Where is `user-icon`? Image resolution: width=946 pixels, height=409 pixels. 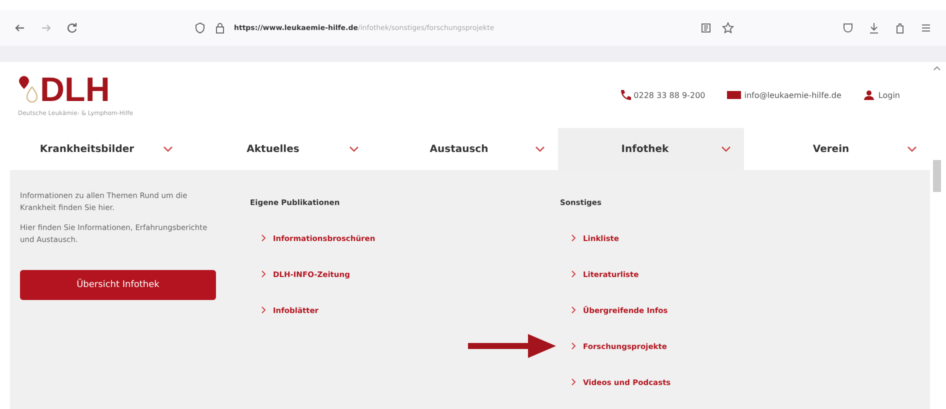 user-icon is located at coordinates (869, 95).